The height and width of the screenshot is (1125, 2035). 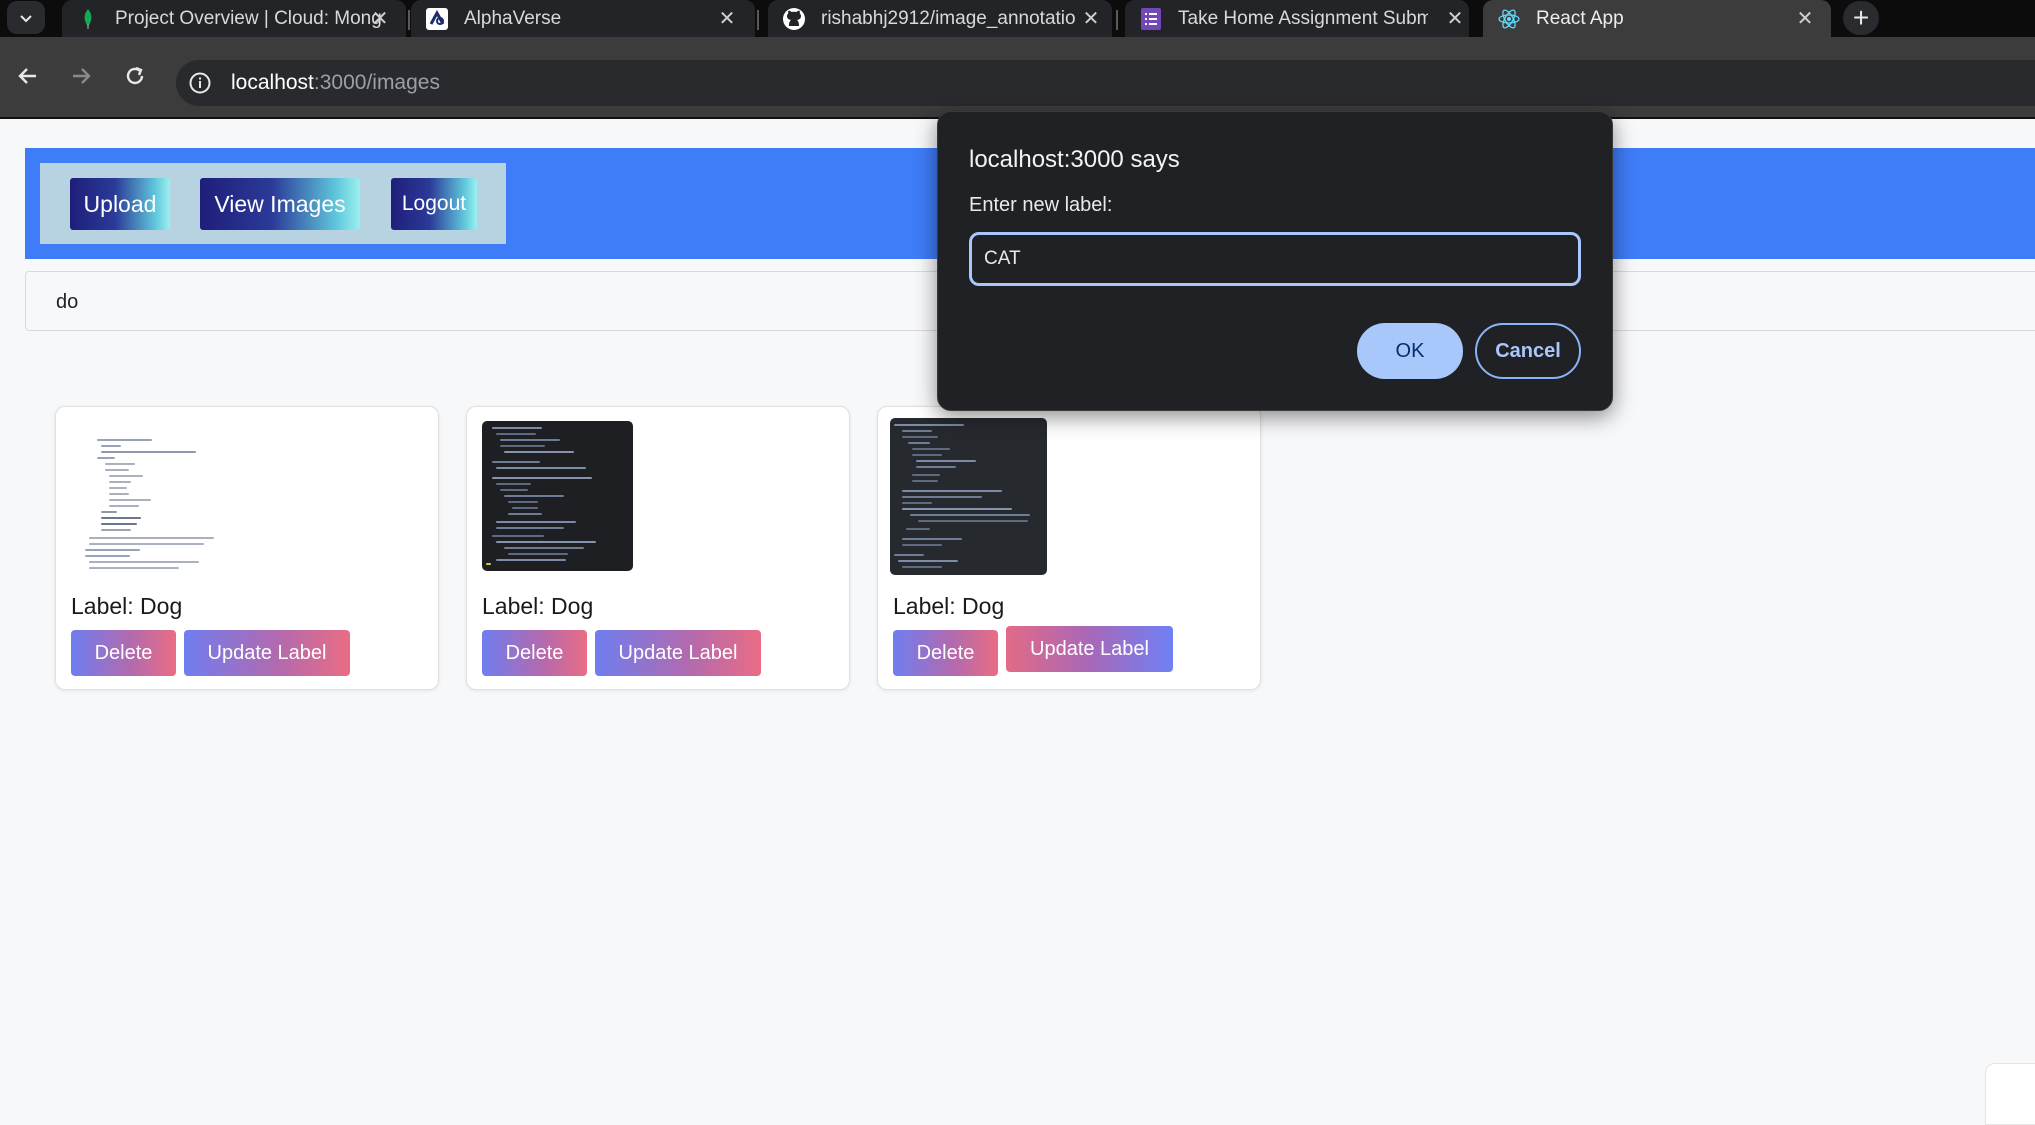 What do you see at coordinates (1528, 351) in the screenshot?
I see `cancel-button: Cancel` at bounding box center [1528, 351].